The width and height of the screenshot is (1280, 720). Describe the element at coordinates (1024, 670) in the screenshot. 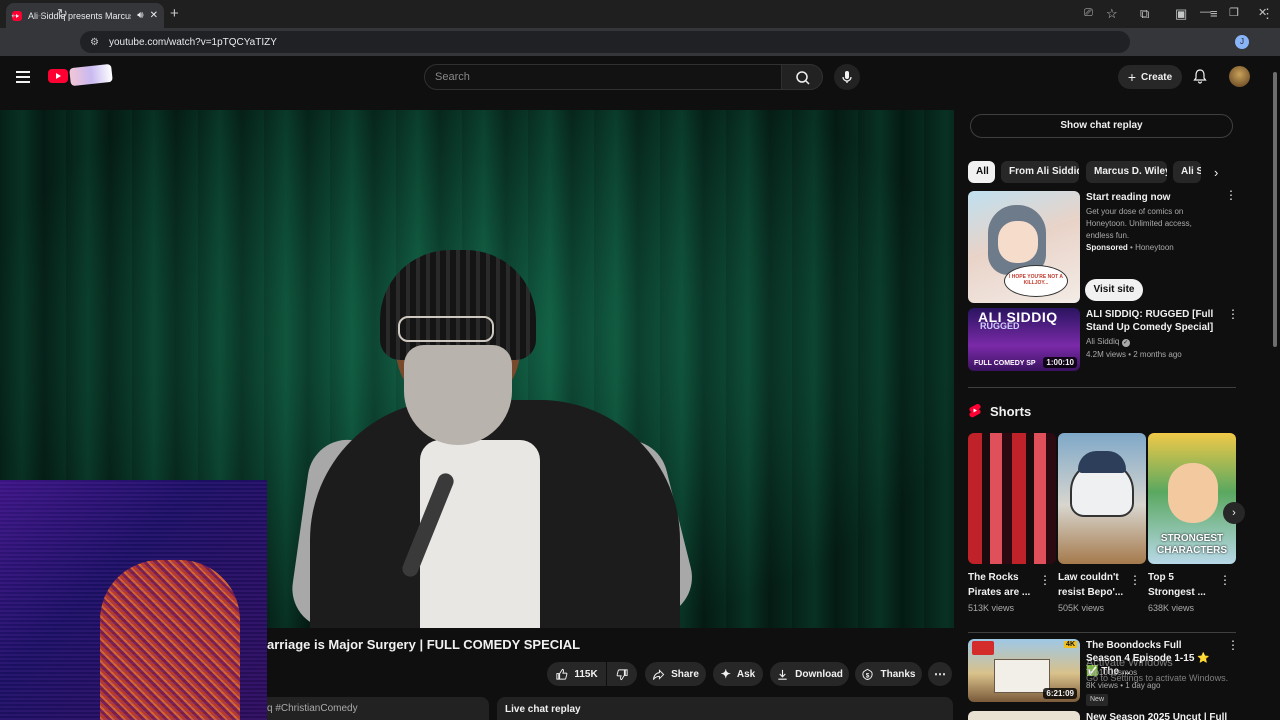

I see `video-thumbnail-boondocks: 4K 6:21:09` at that location.